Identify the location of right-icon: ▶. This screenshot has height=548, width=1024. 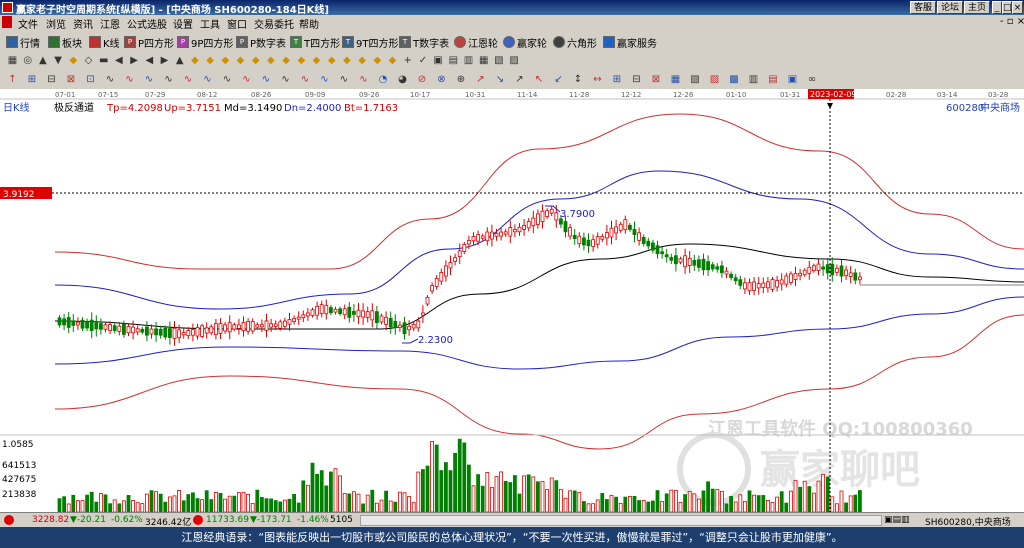
(134, 60).